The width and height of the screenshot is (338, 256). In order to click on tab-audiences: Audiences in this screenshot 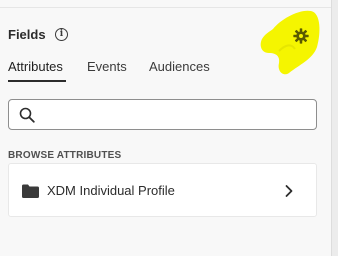, I will do `click(179, 66)`.